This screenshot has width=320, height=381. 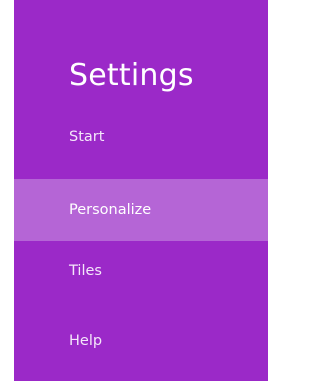 What do you see at coordinates (141, 140) in the screenshot?
I see `menu-item-start: Start` at bounding box center [141, 140].